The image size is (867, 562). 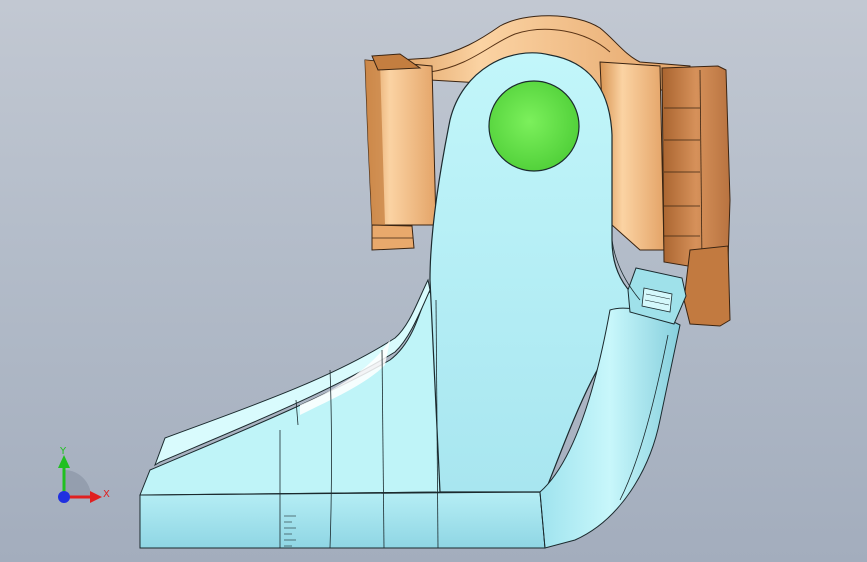 What do you see at coordinates (96, 497) in the screenshot?
I see `triad-x-arrow` at bounding box center [96, 497].